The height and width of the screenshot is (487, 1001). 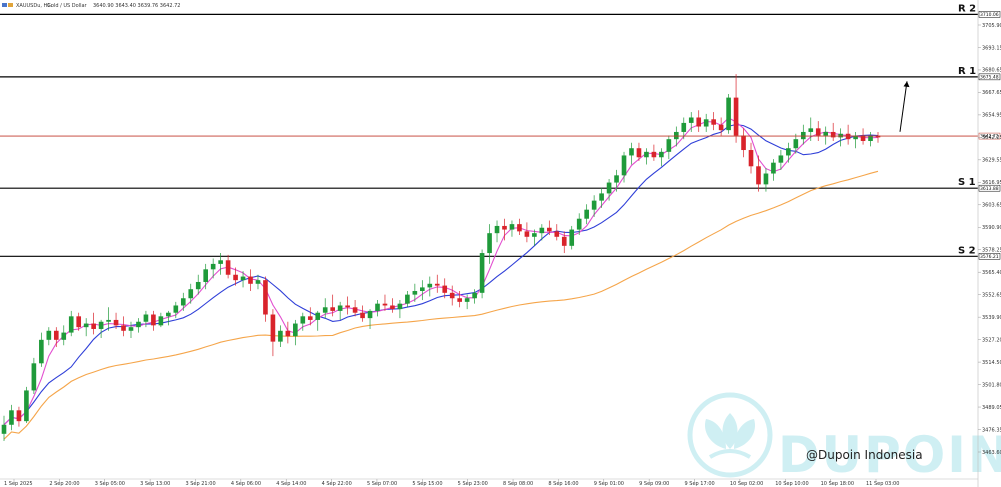 What do you see at coordinates (991, 273) in the screenshot?
I see `price-tick-label: 3565.40` at bounding box center [991, 273].